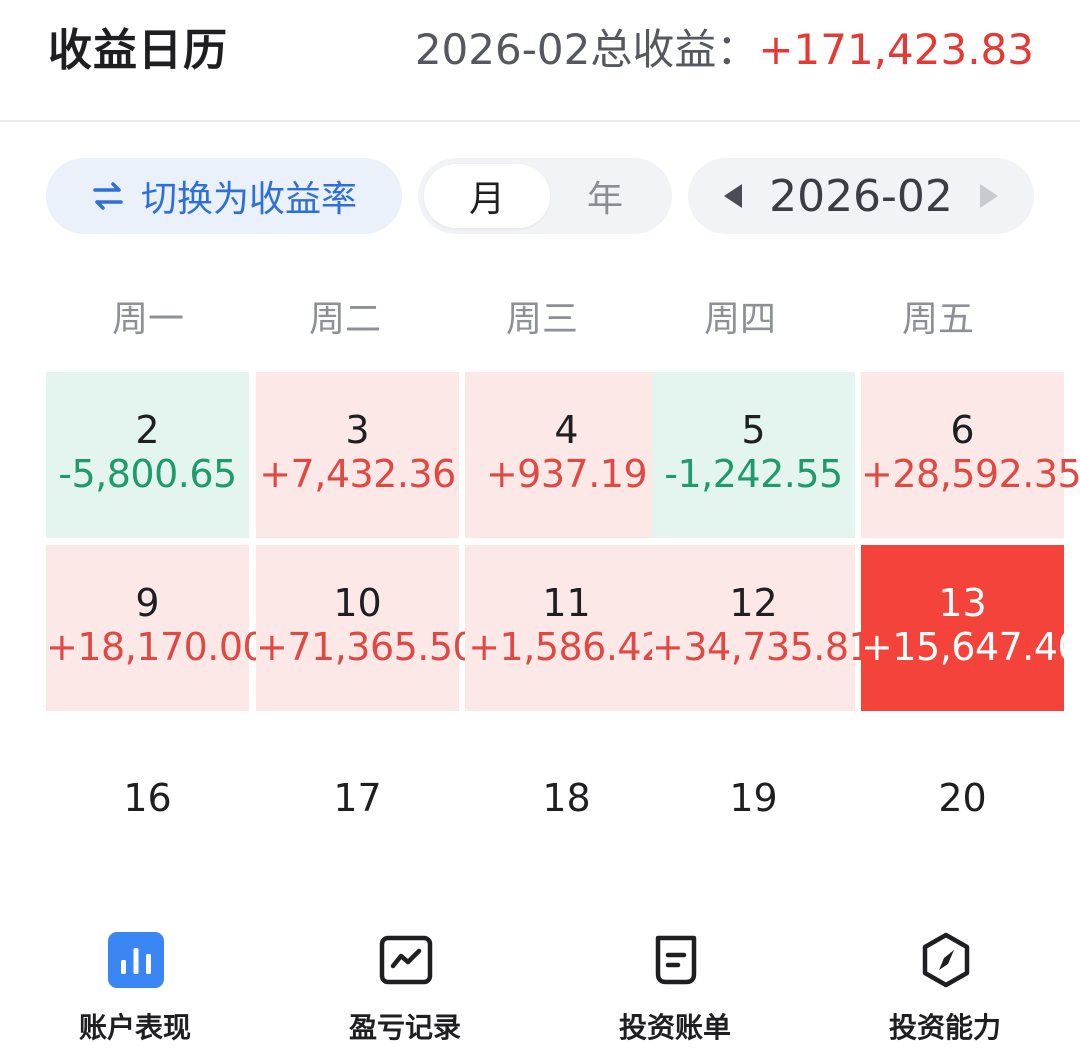 The width and height of the screenshot is (1080, 1058). I want to click on weekday-thu: 周四, so click(739, 319).